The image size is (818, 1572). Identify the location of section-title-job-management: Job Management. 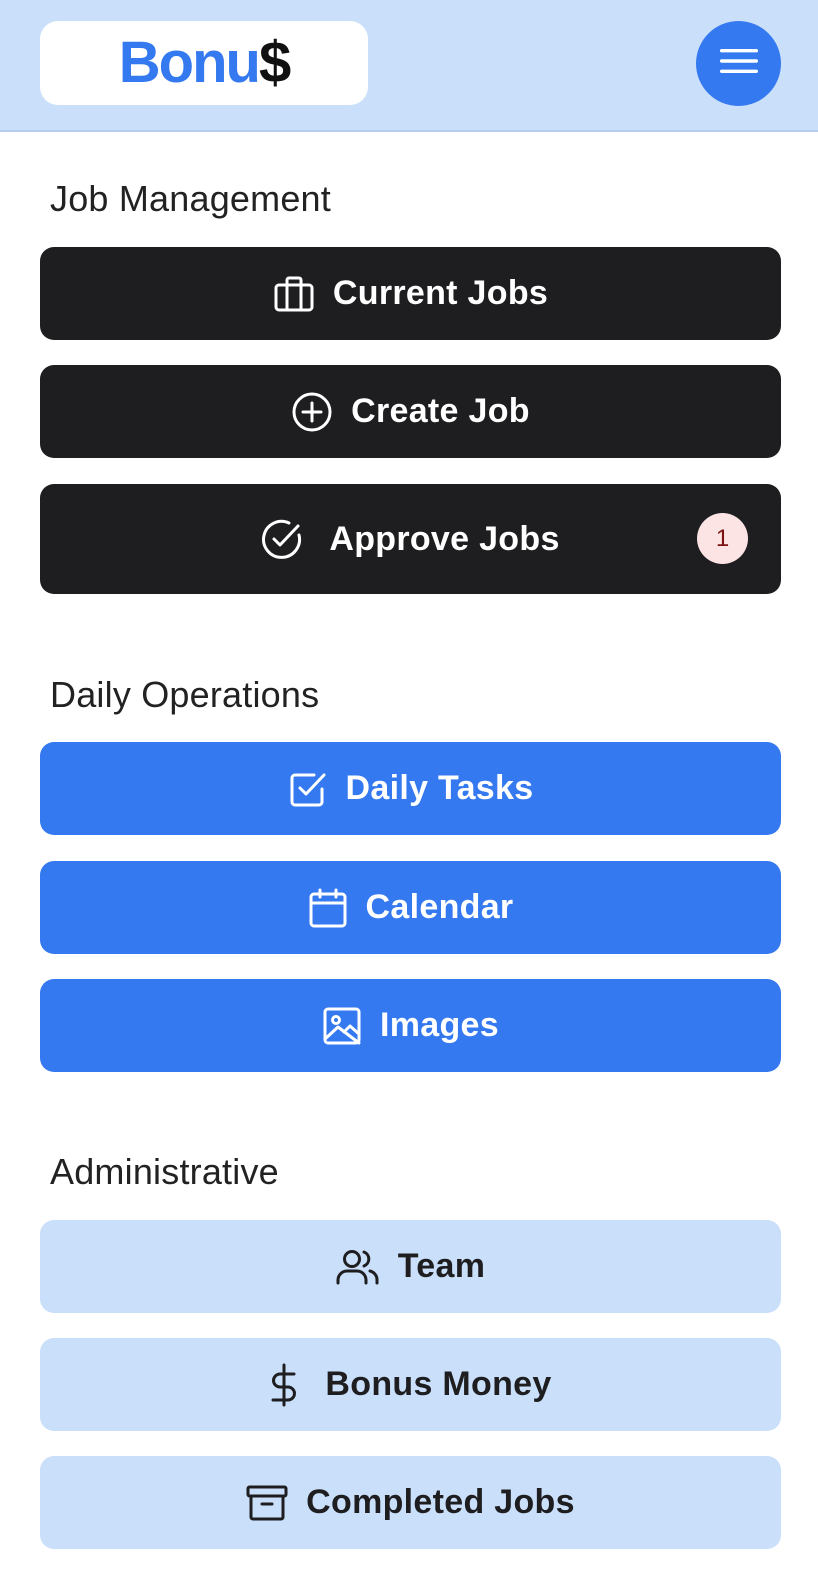
(190, 198).